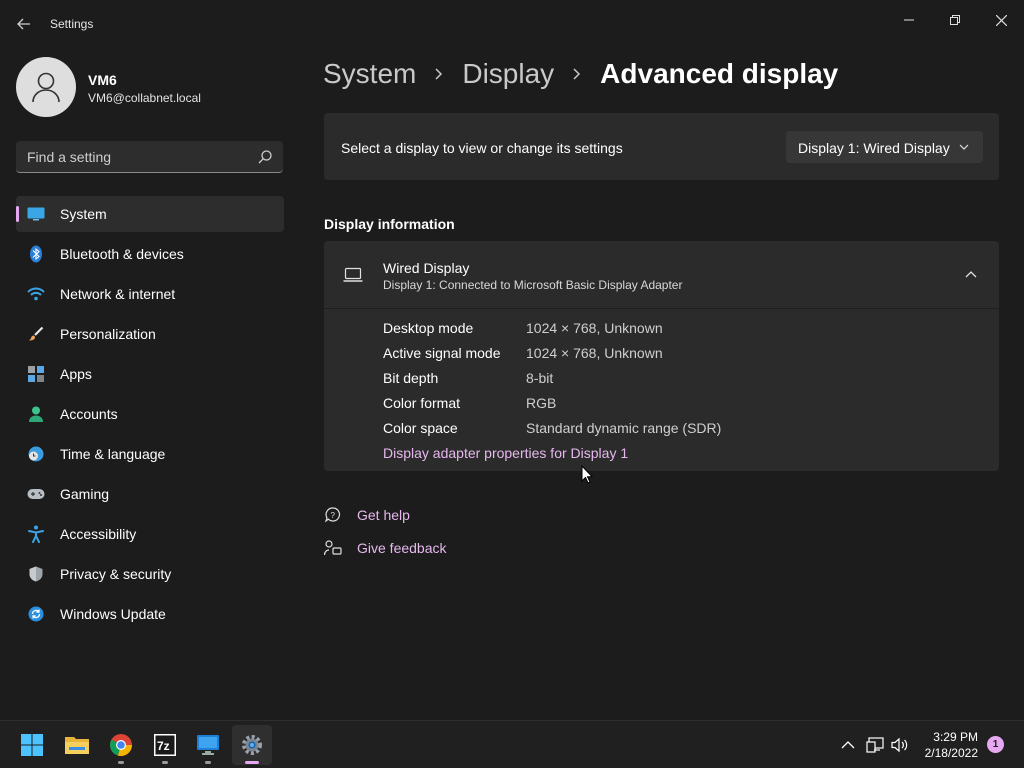  What do you see at coordinates (150, 374) in the screenshot?
I see `sidebar-item-apps: Apps` at bounding box center [150, 374].